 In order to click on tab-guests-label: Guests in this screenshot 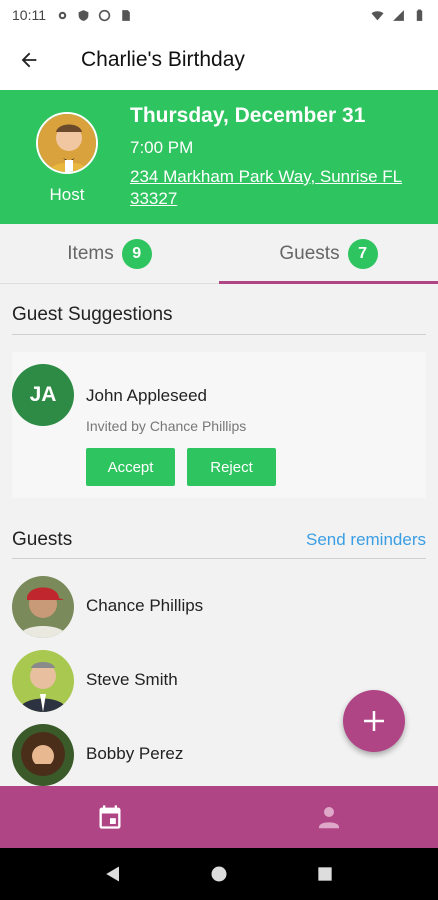, I will do `click(309, 253)`.